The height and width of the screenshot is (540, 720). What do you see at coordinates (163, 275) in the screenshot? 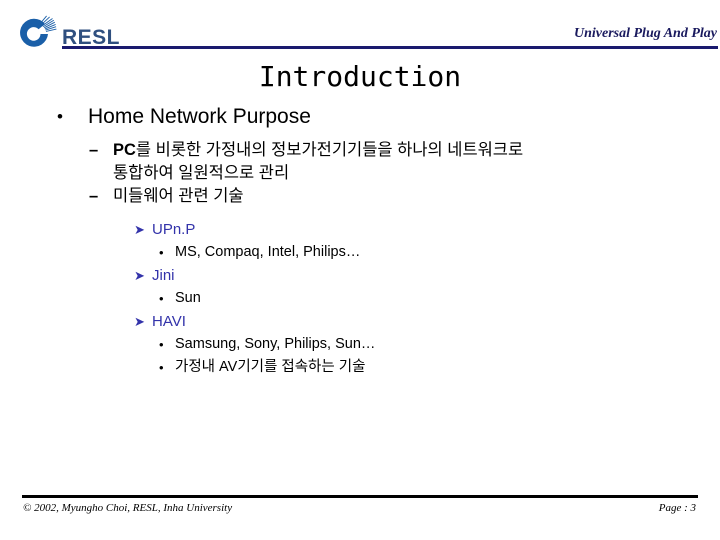
I see `group-label: Jini` at bounding box center [163, 275].